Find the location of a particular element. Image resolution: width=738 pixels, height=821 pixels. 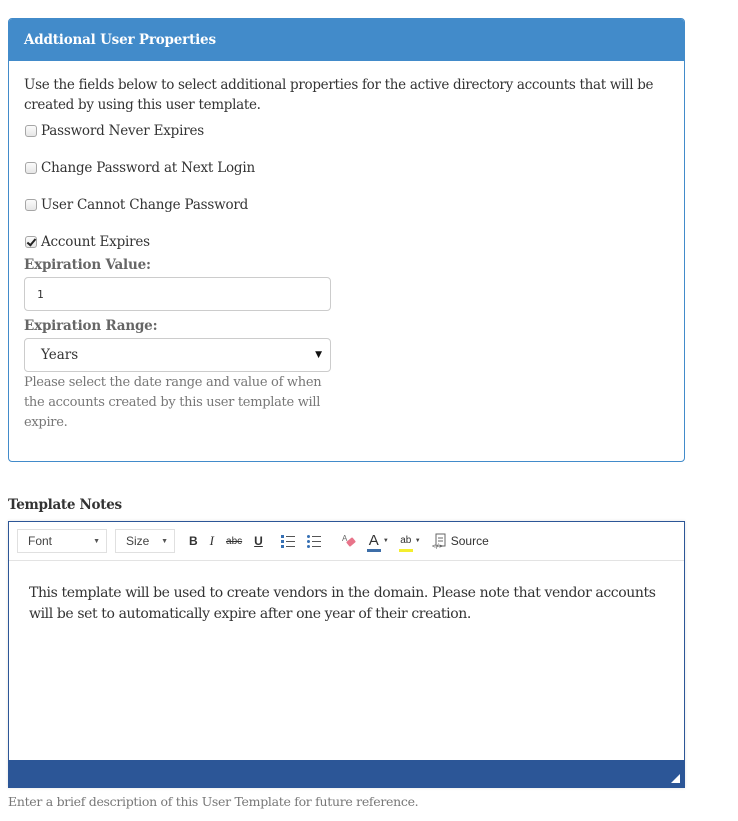

expiration-range-label: Expiration Range: is located at coordinates (91, 326).